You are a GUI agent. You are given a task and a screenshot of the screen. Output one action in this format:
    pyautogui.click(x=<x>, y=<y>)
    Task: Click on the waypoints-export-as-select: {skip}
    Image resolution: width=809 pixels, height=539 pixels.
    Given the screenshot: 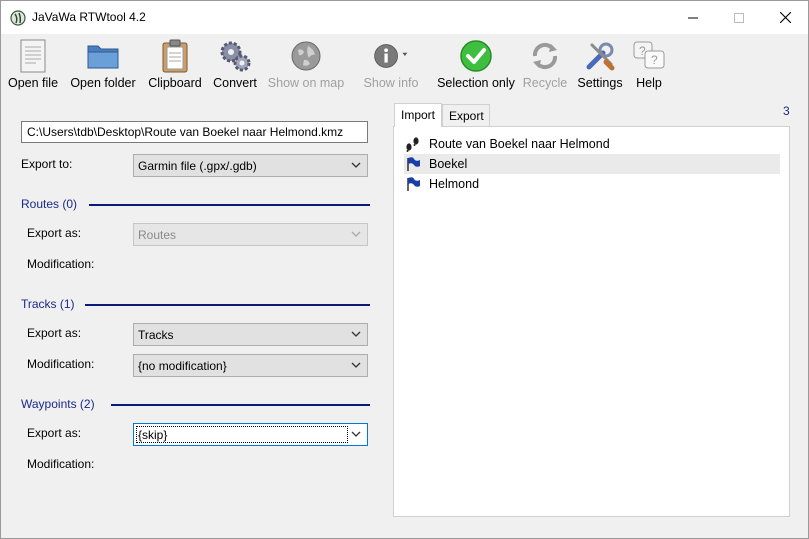 What is the action you would take?
    pyautogui.click(x=250, y=434)
    